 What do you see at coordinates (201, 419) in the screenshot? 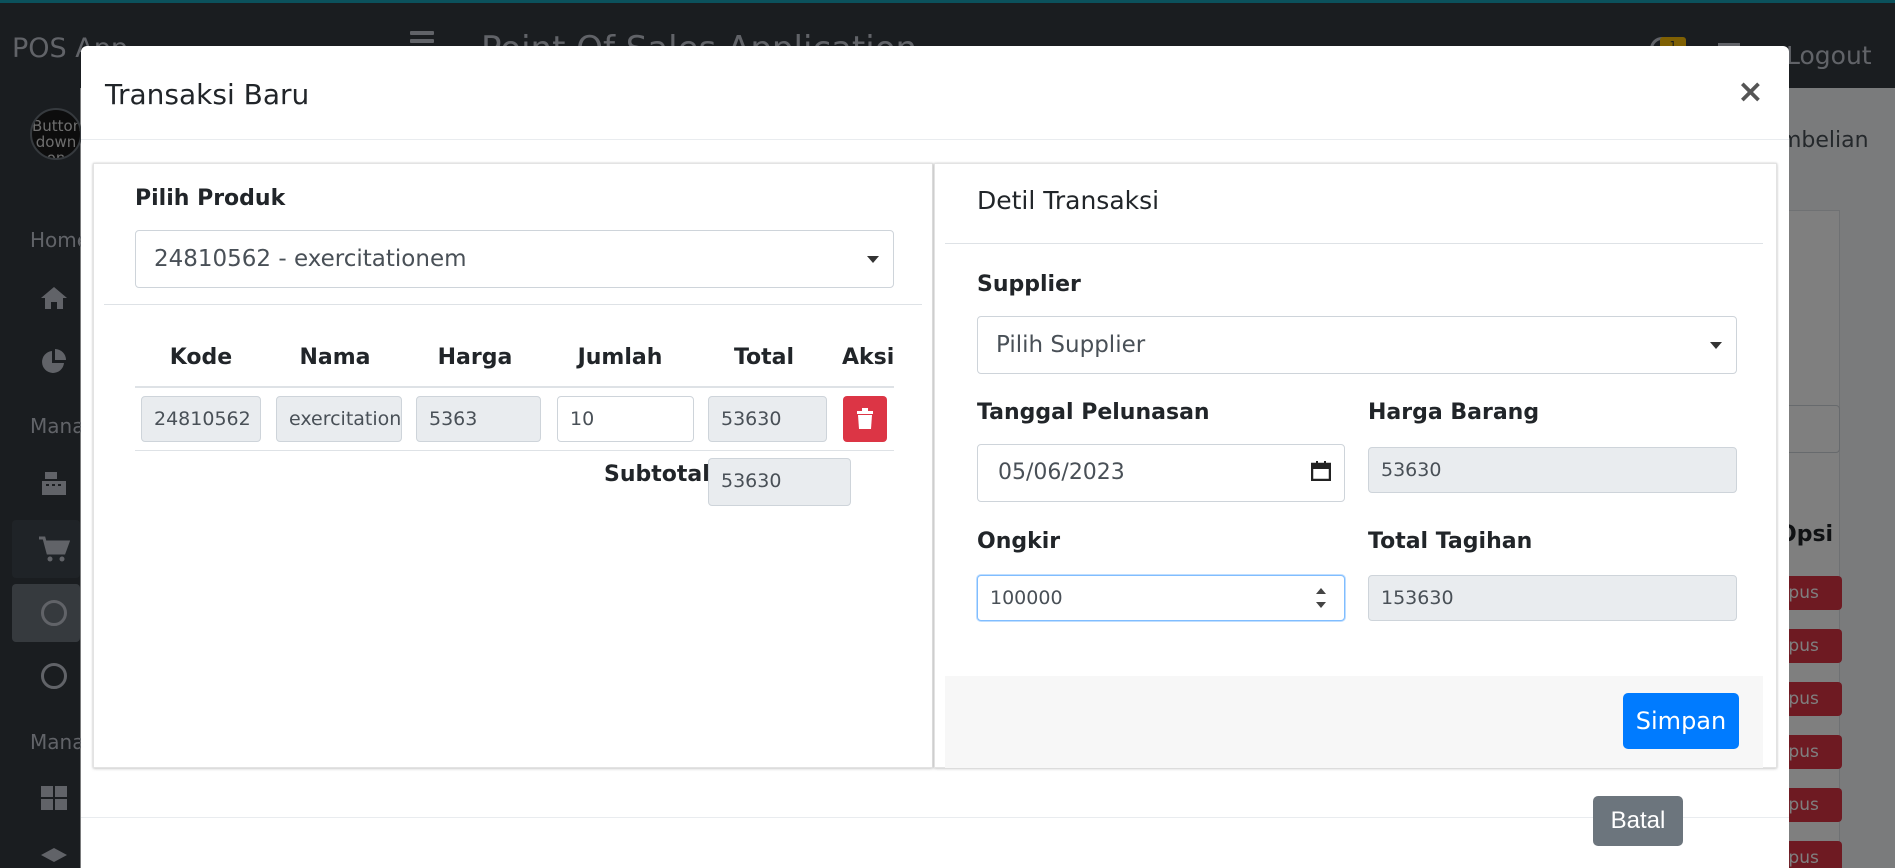
I see `row-kode-field: 24810562` at bounding box center [201, 419].